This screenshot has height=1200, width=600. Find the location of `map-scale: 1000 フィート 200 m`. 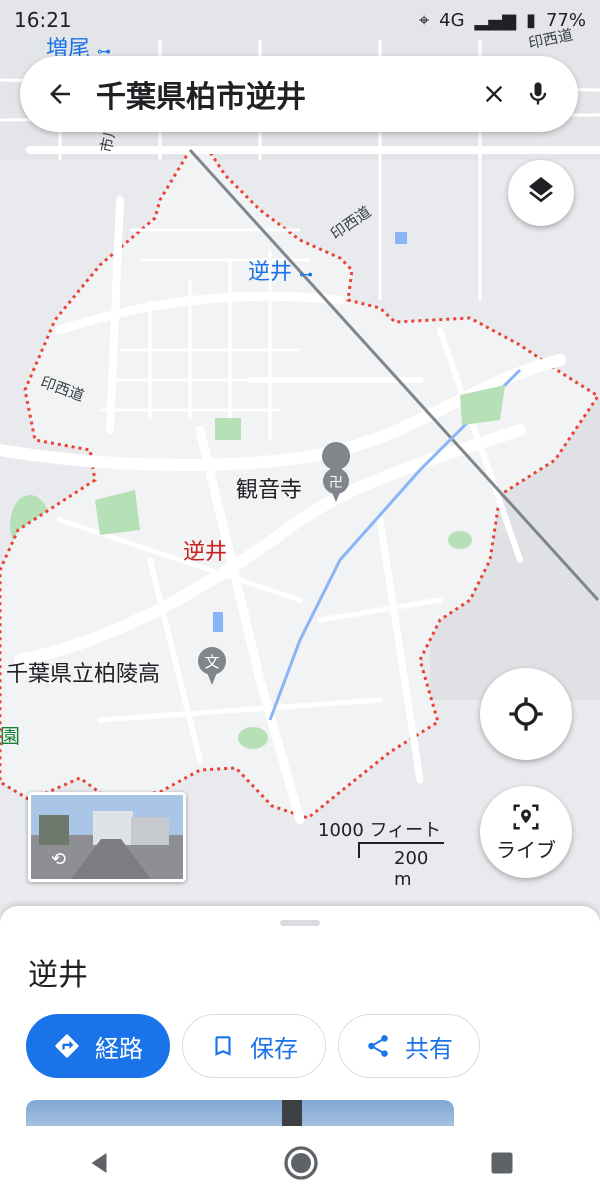

map-scale: 1000 フィート 200 m is located at coordinates (381, 853).